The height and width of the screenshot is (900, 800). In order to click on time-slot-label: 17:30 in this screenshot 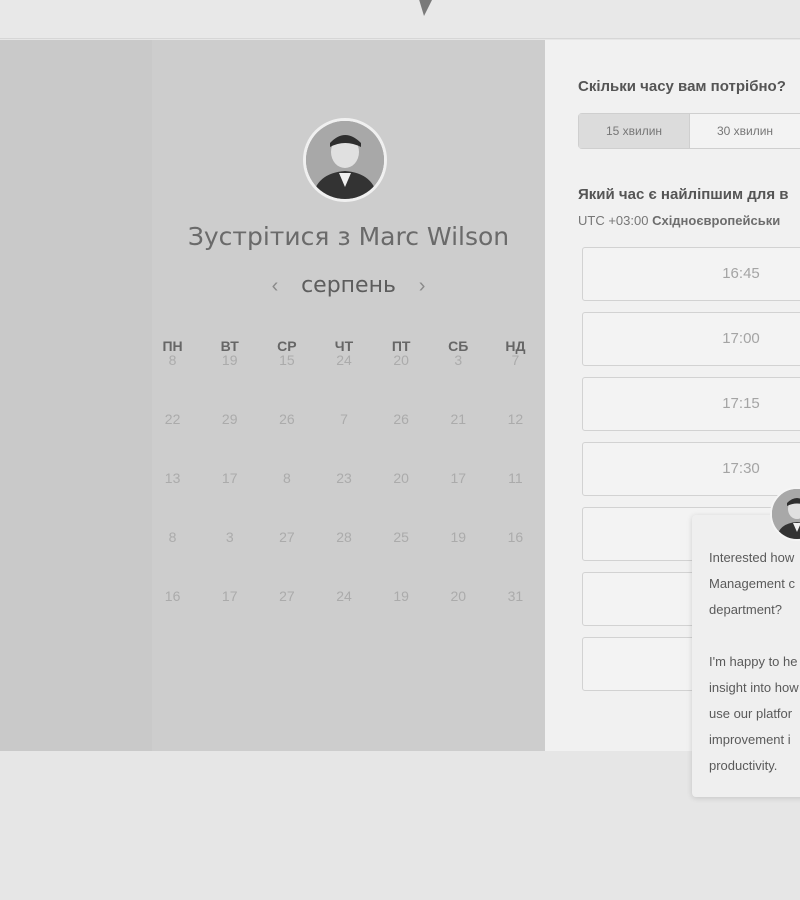, I will do `click(741, 468)`.